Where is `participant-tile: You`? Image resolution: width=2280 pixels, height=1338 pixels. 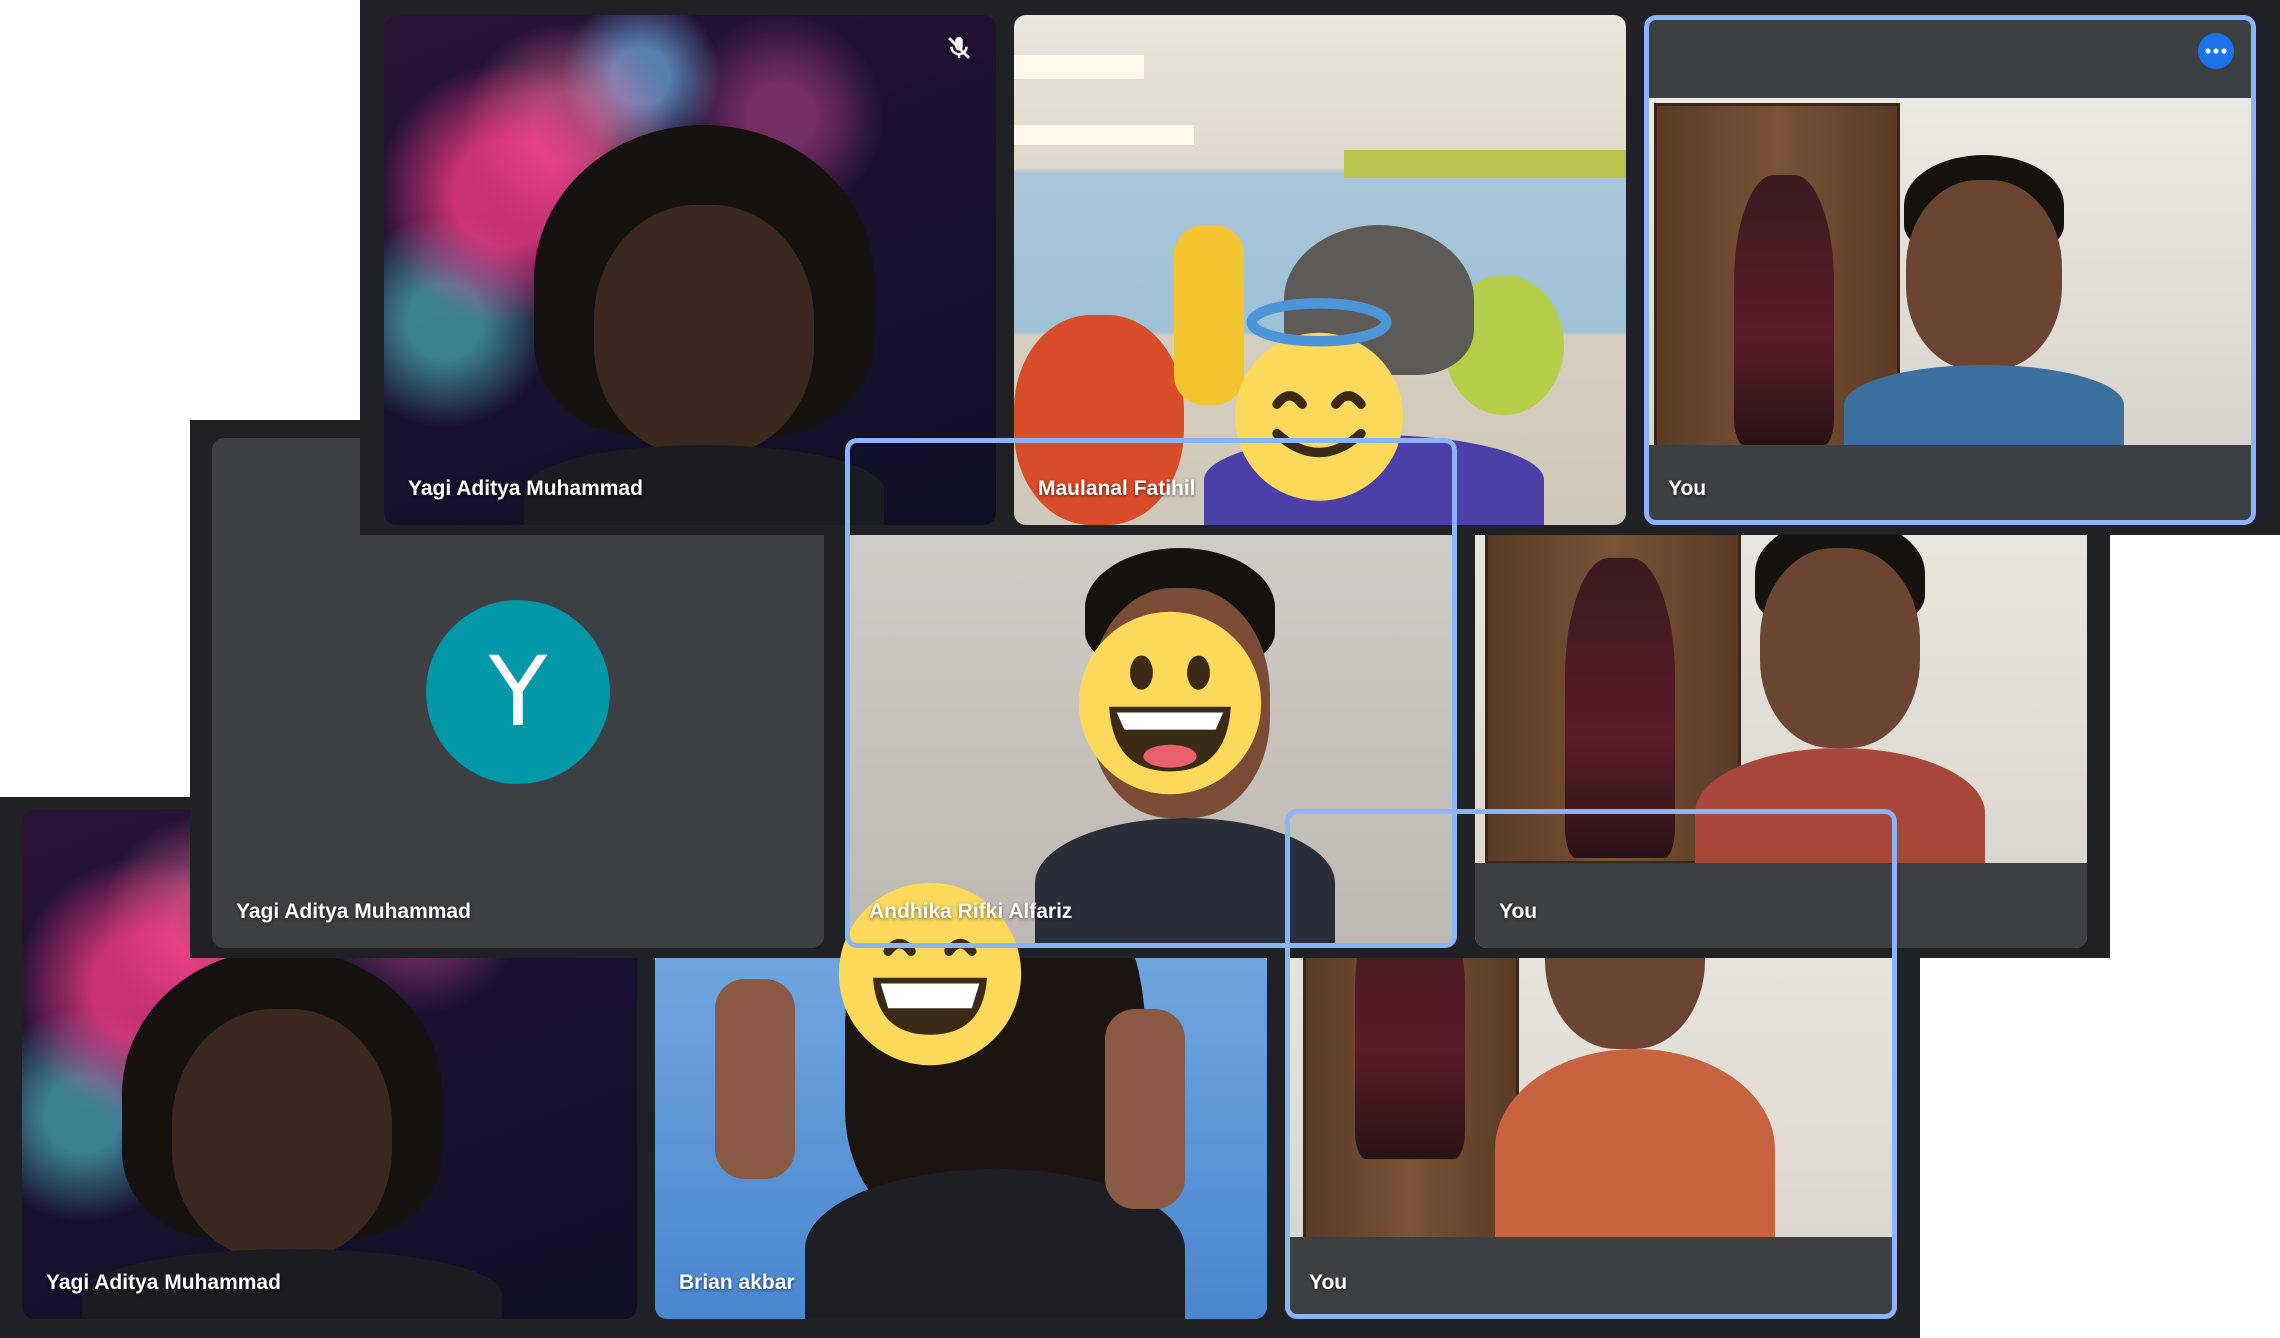
participant-tile: You is located at coordinates (1950, 270).